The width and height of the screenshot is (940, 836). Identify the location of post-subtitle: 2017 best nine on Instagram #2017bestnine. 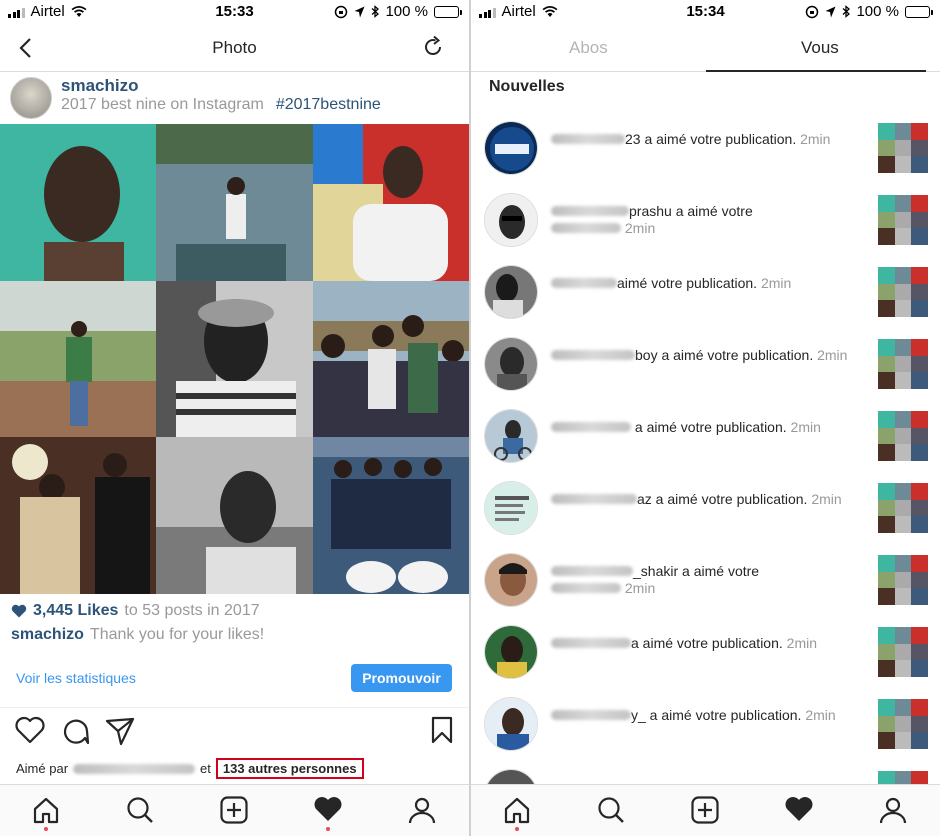
(221, 105).